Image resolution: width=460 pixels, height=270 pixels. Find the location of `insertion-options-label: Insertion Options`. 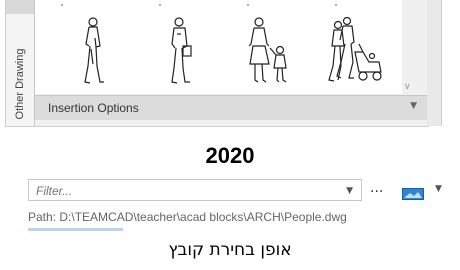

insertion-options-label: Insertion Options is located at coordinates (93, 108).